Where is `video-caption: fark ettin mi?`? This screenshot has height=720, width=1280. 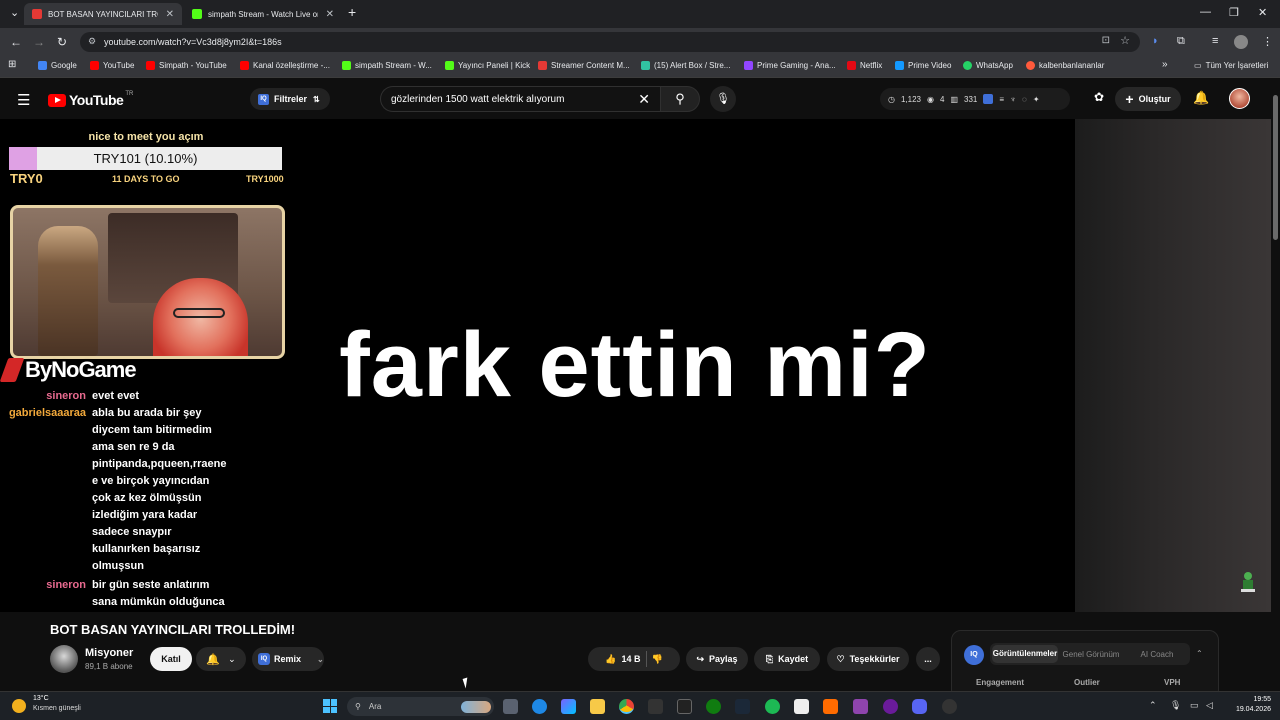 video-caption: fark ettin mi? is located at coordinates (635, 365).